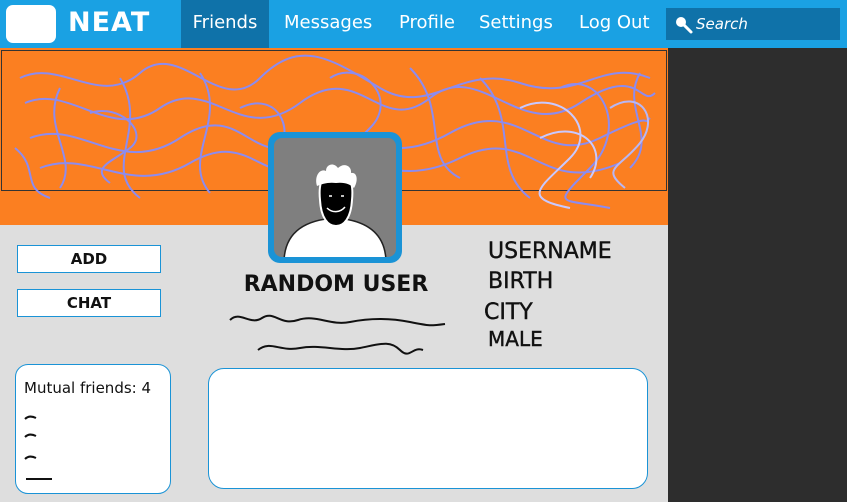 The height and width of the screenshot is (502, 847). I want to click on nav-log-out: Log Out, so click(614, 24).